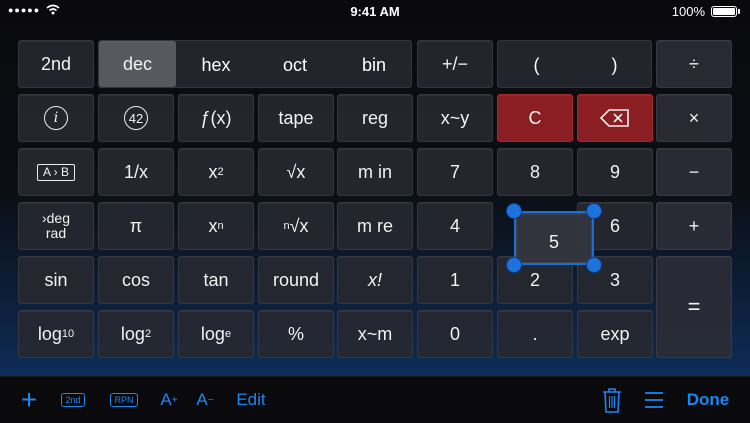 This screenshot has height=423, width=750. I want to click on trash-button, so click(612, 400).